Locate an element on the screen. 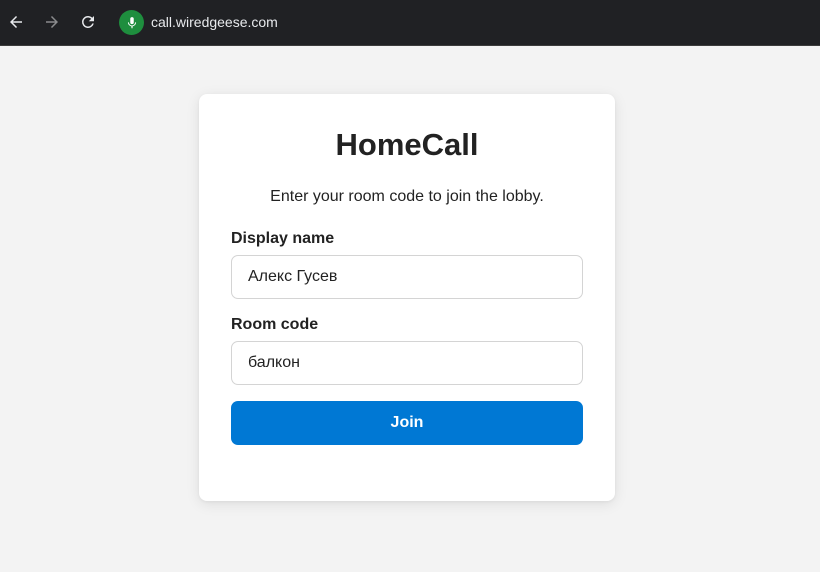  back-button is located at coordinates (16, 22).